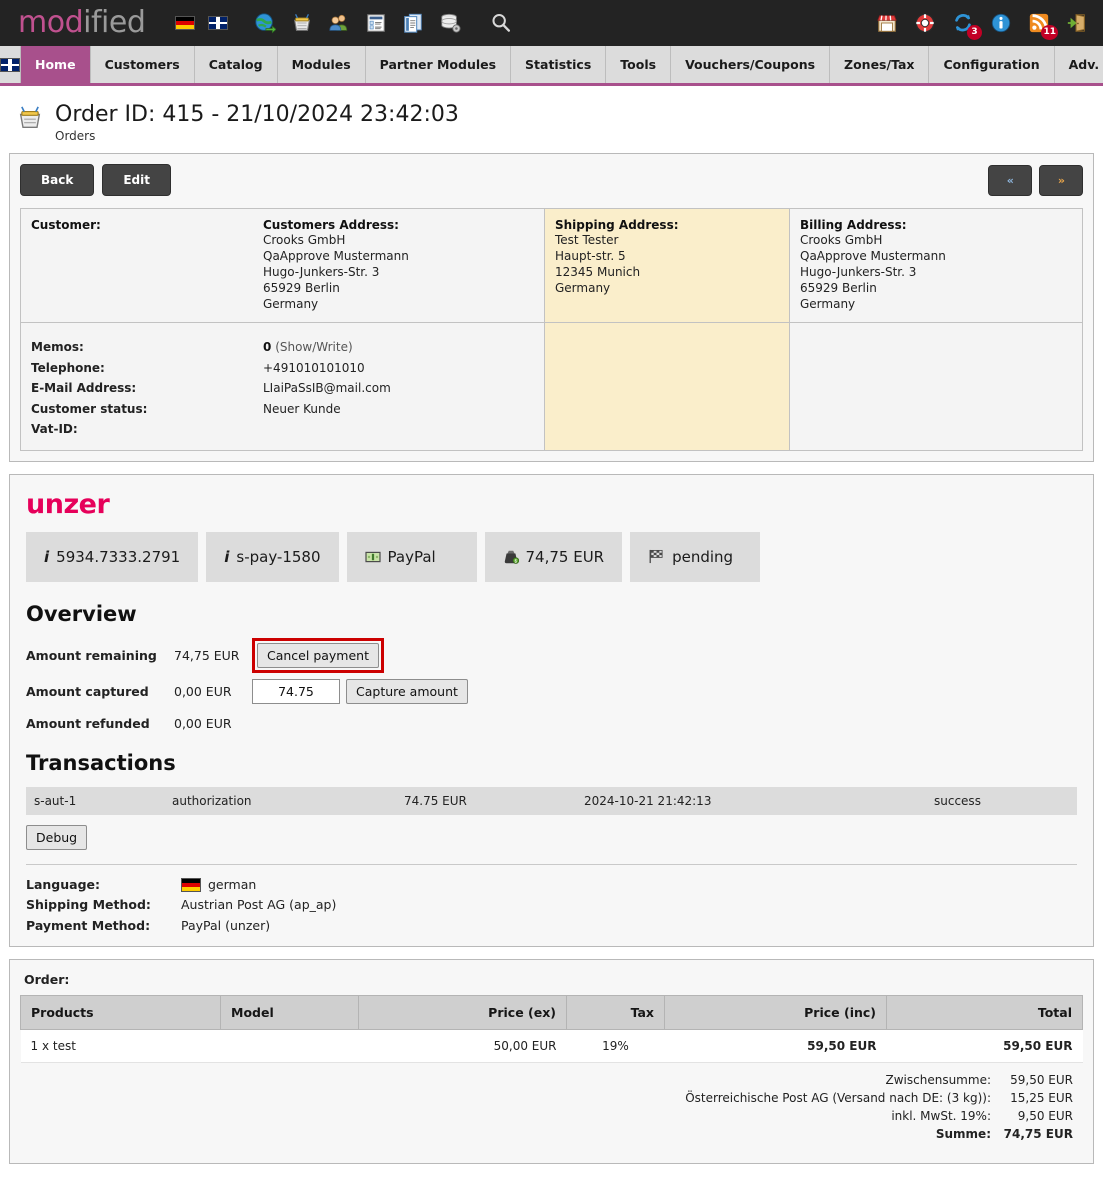 The height and width of the screenshot is (1190, 1103). I want to click on total-label: Zwischensumme:, so click(938, 1080).